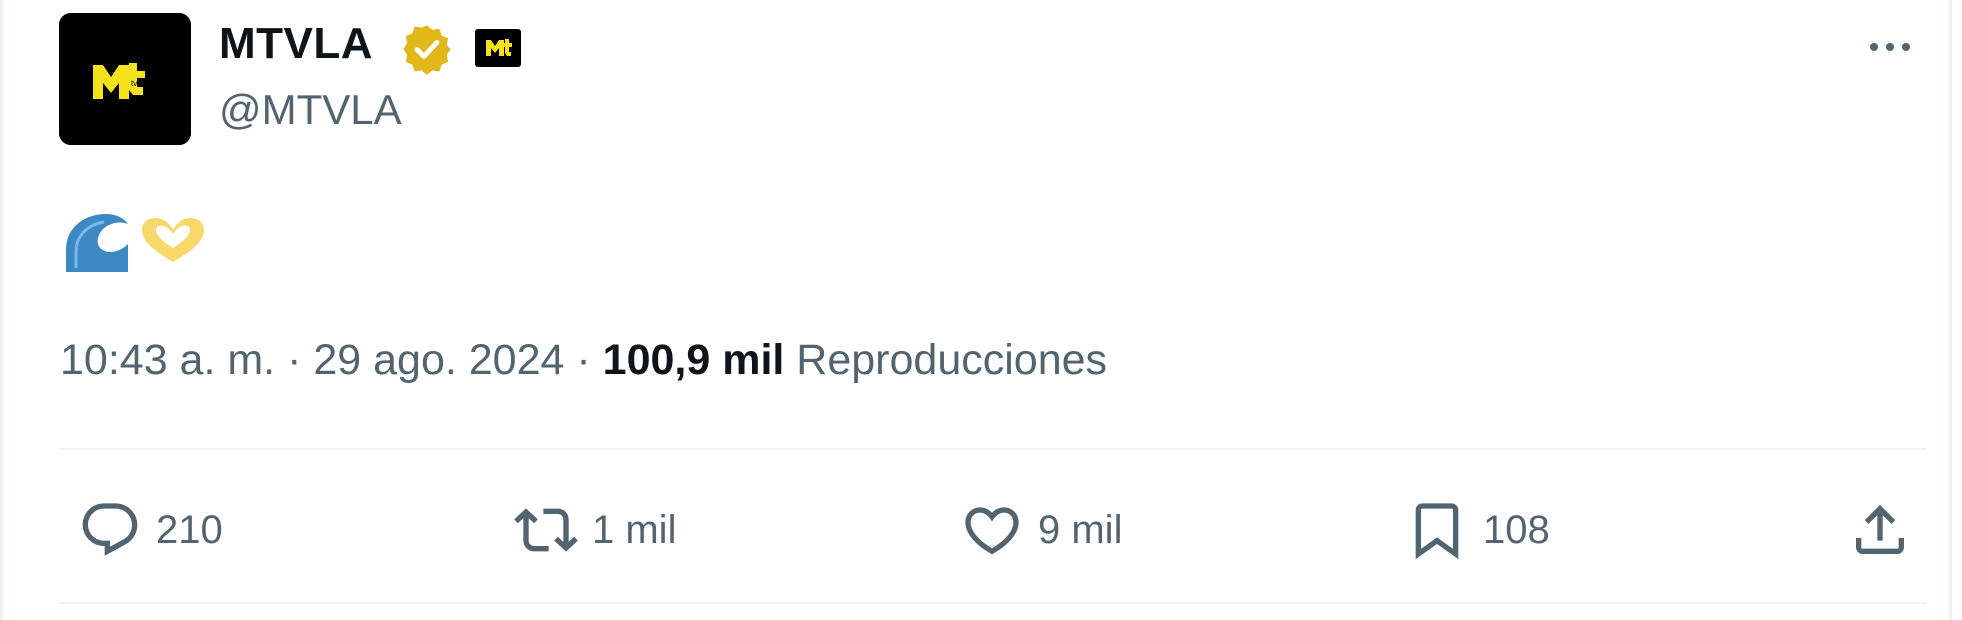  What do you see at coordinates (634, 529) in the screenshot?
I see `retweet-count: 1 mil` at bounding box center [634, 529].